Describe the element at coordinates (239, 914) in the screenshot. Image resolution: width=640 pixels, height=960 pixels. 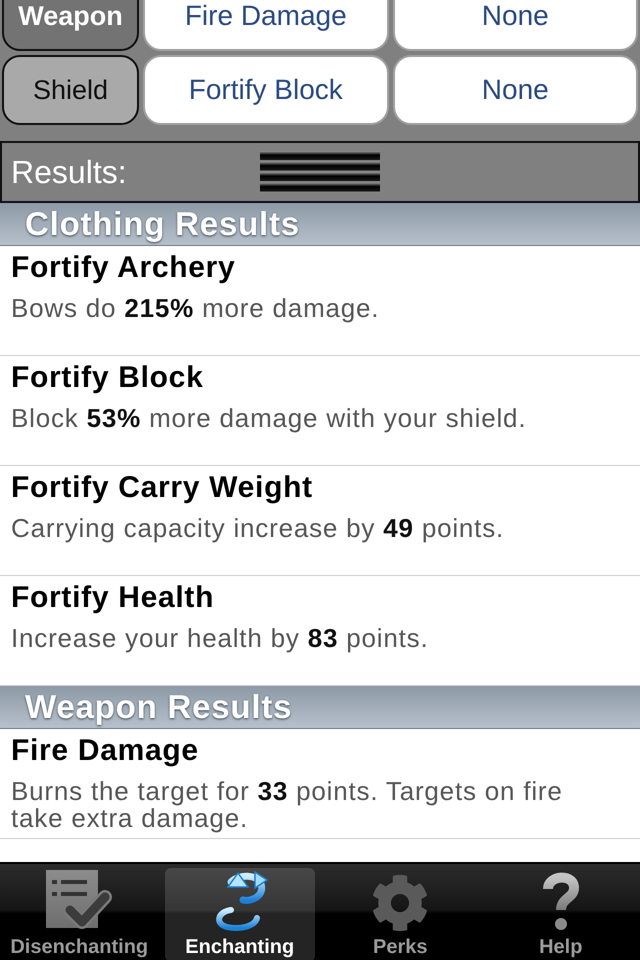
I see `tab-button: Enchanting` at that location.